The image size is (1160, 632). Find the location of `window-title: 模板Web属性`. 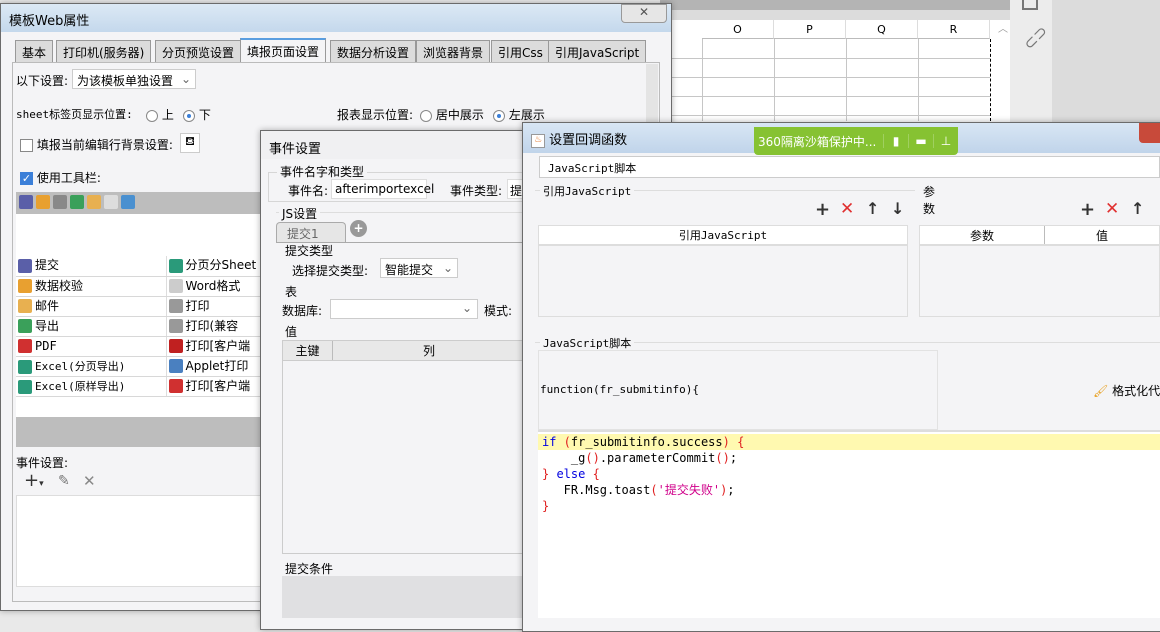

window-title: 模板Web属性 is located at coordinates (49, 21).